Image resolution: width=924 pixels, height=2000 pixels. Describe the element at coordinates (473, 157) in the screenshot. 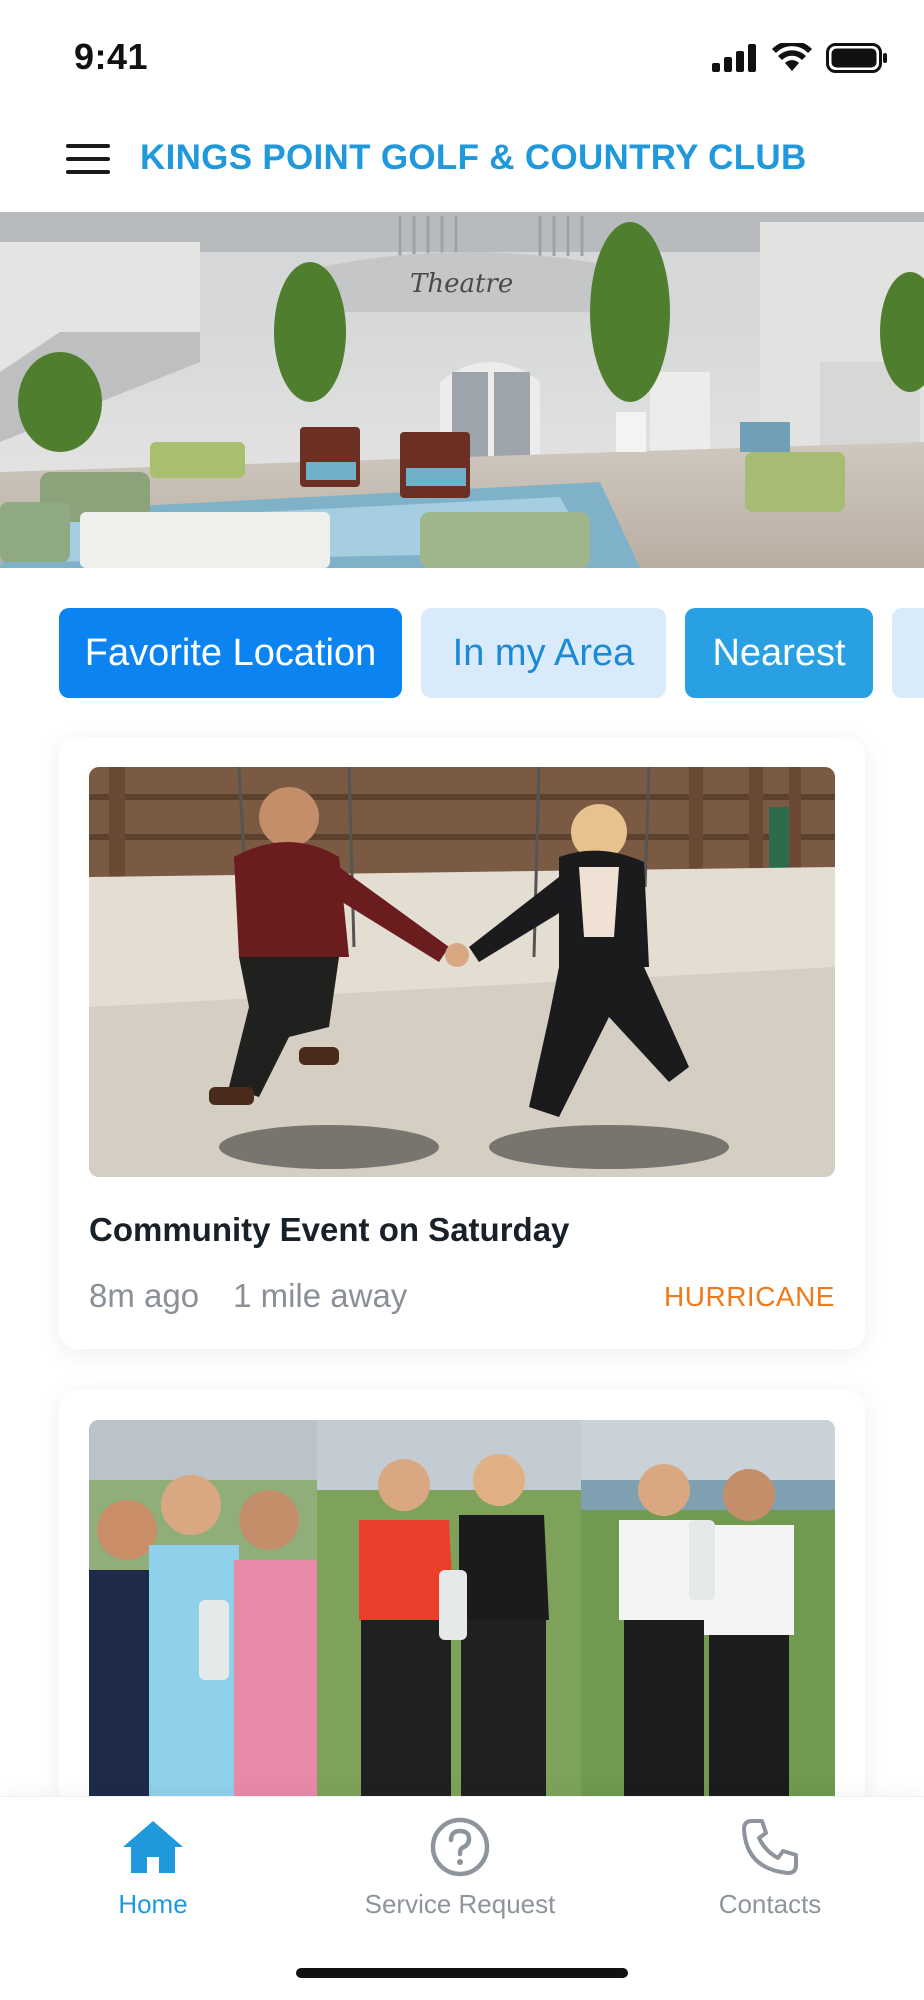

I see `club-title: KINGS POINT GOLF & COUNTRY CLUB` at that location.